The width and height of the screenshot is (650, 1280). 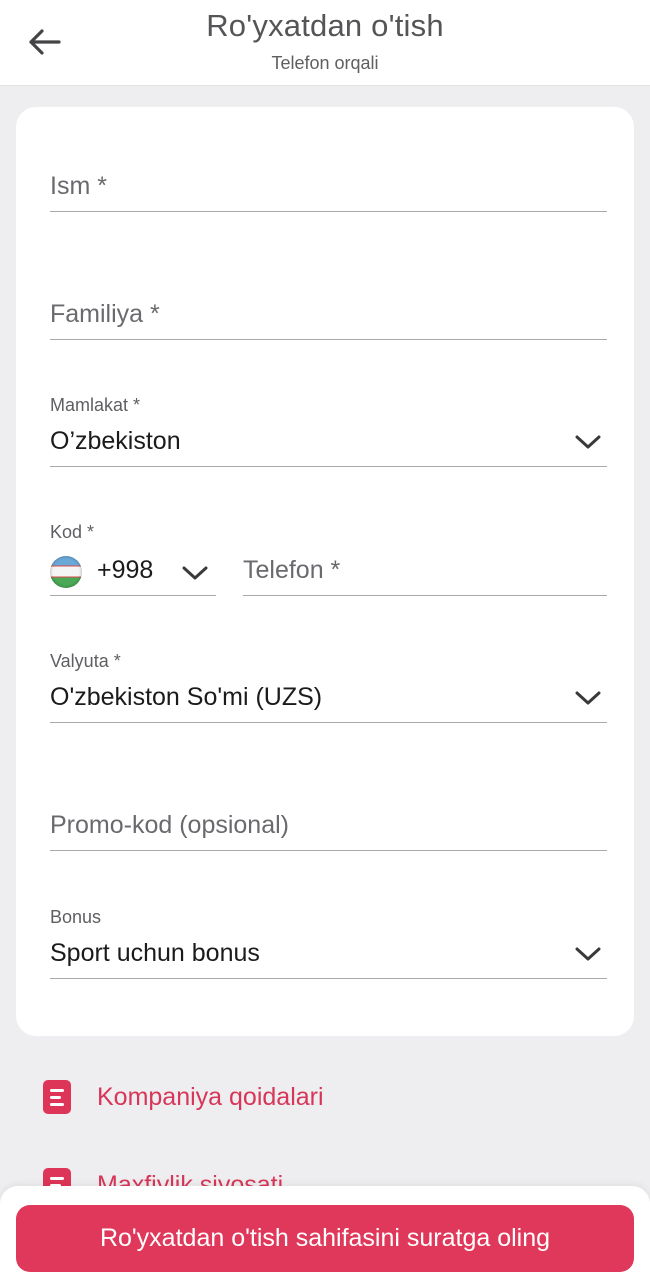 I want to click on first-name-placeholder: Ism *, so click(x=78, y=186).